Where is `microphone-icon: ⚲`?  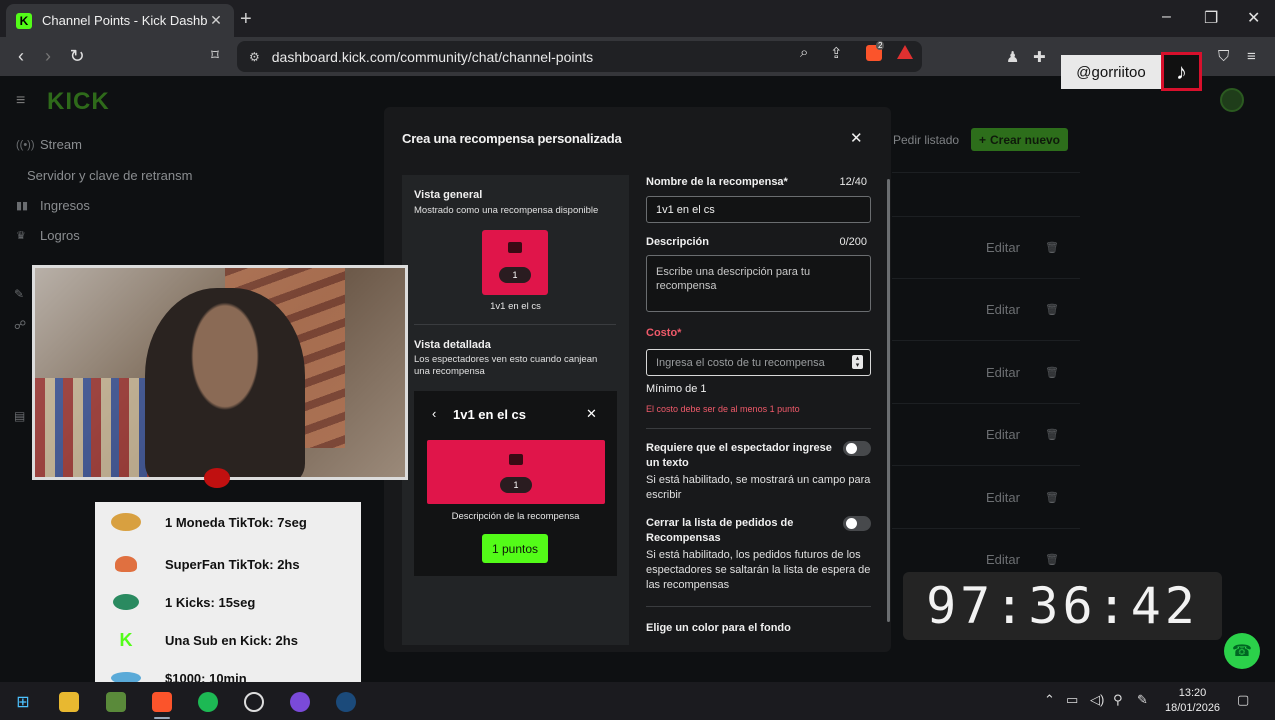 microphone-icon: ⚲ is located at coordinates (1118, 700).